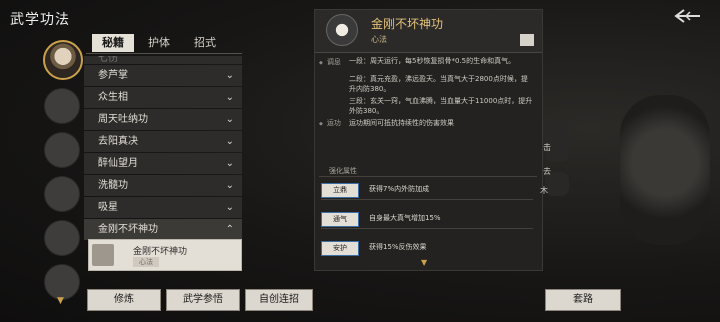 This screenshot has width=720, height=322. What do you see at coordinates (40, 20) in the screenshot?
I see `page-title: 武学功法` at bounding box center [40, 20].